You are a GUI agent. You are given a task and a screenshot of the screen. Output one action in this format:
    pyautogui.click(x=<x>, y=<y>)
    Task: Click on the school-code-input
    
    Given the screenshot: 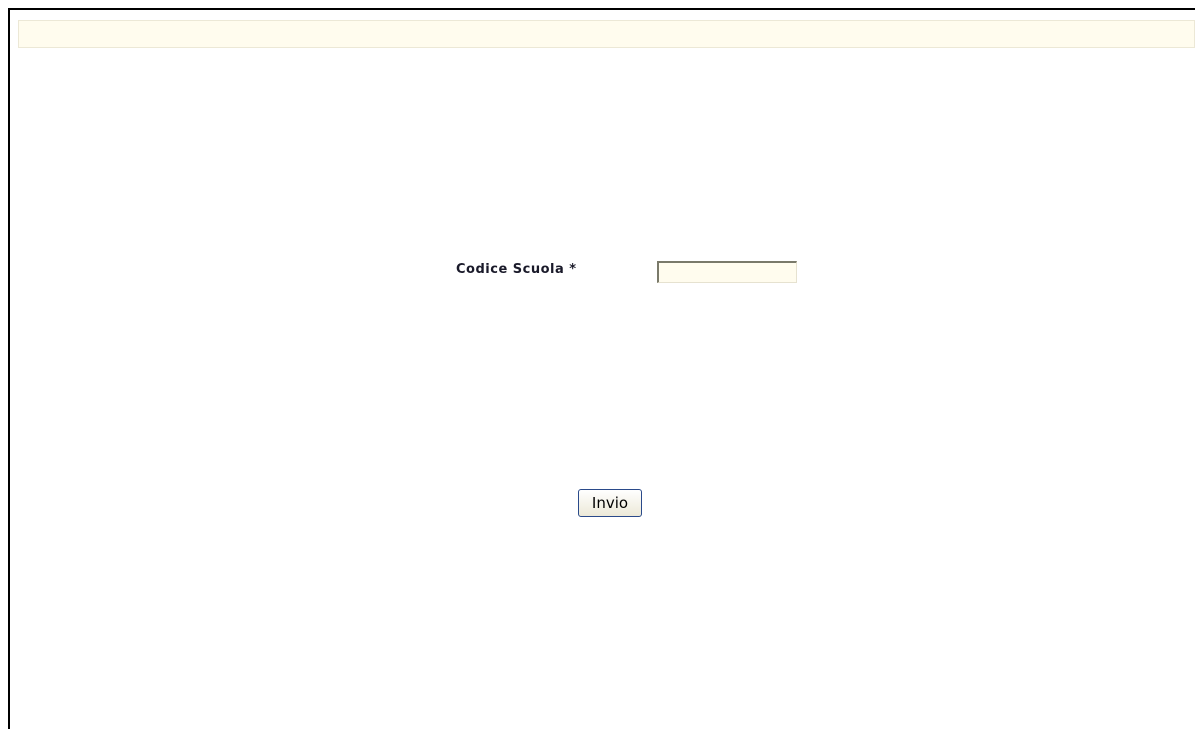 What is the action you would take?
    pyautogui.click(x=727, y=272)
    